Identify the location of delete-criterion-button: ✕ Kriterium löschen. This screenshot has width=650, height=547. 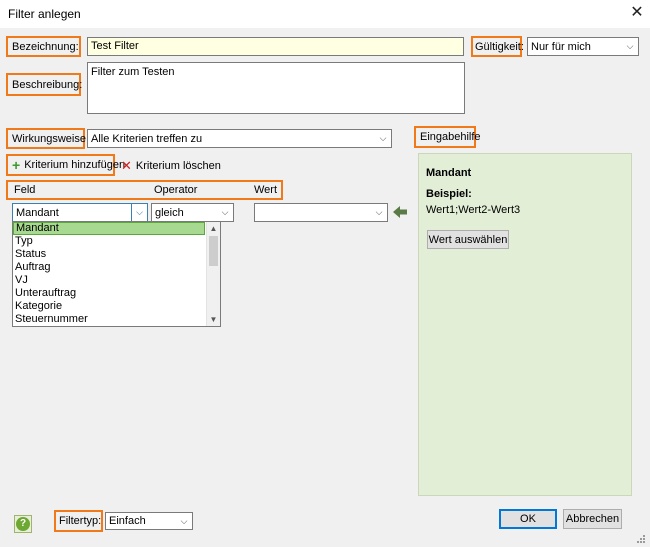
(171, 166).